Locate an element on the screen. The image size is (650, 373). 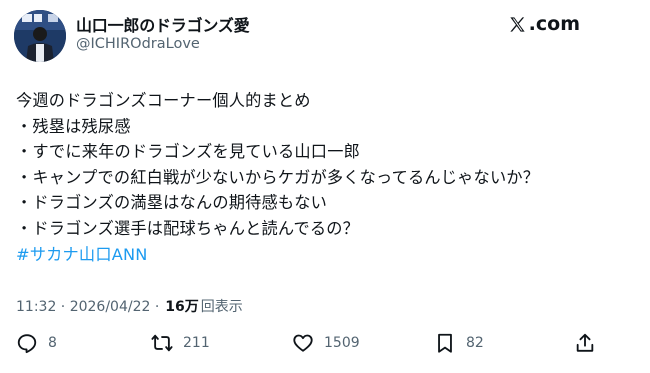
author-display-name: 山口一郎のドラゴンズ愛 is located at coordinates (163, 24).